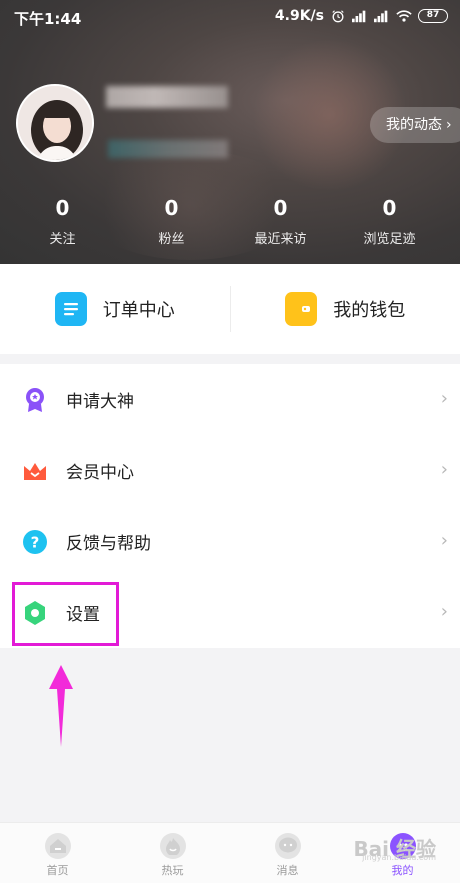  What do you see at coordinates (338, 16) in the screenshot?
I see `alarm-icon` at bounding box center [338, 16].